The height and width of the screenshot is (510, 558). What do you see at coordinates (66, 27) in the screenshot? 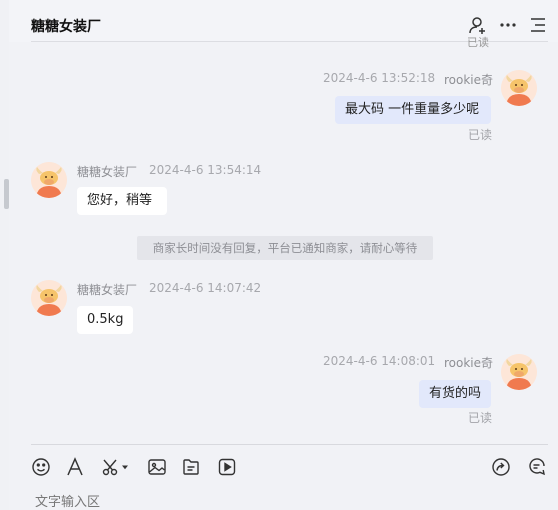
I see `chat-title: 糖糖女装厂` at bounding box center [66, 27].